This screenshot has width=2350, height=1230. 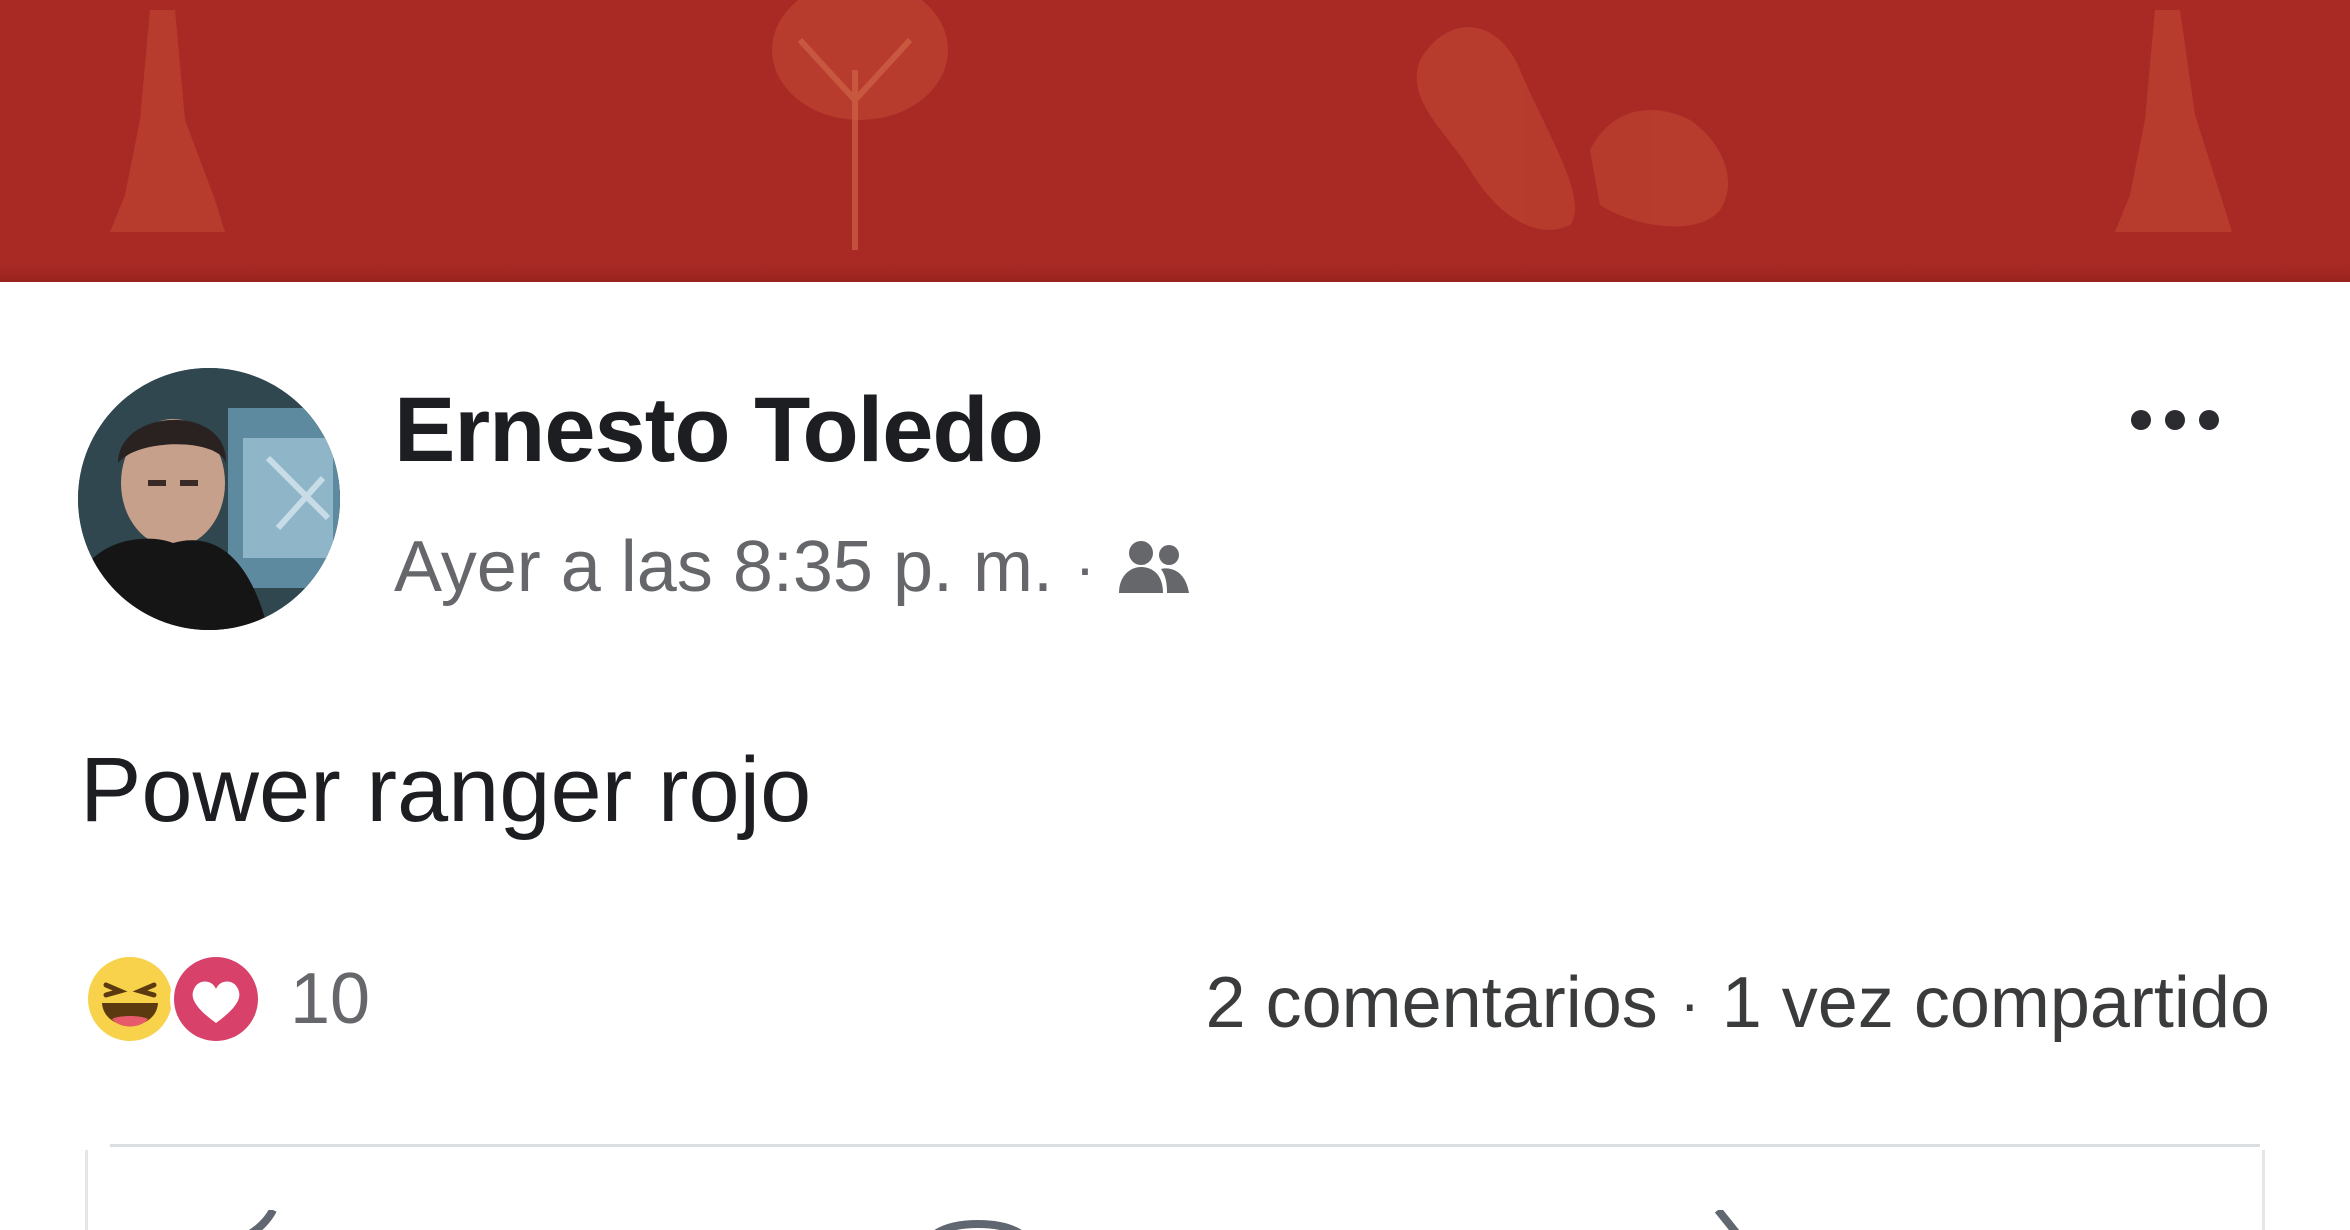 What do you see at coordinates (1718, 1220) in the screenshot?
I see `share-icon` at bounding box center [1718, 1220].